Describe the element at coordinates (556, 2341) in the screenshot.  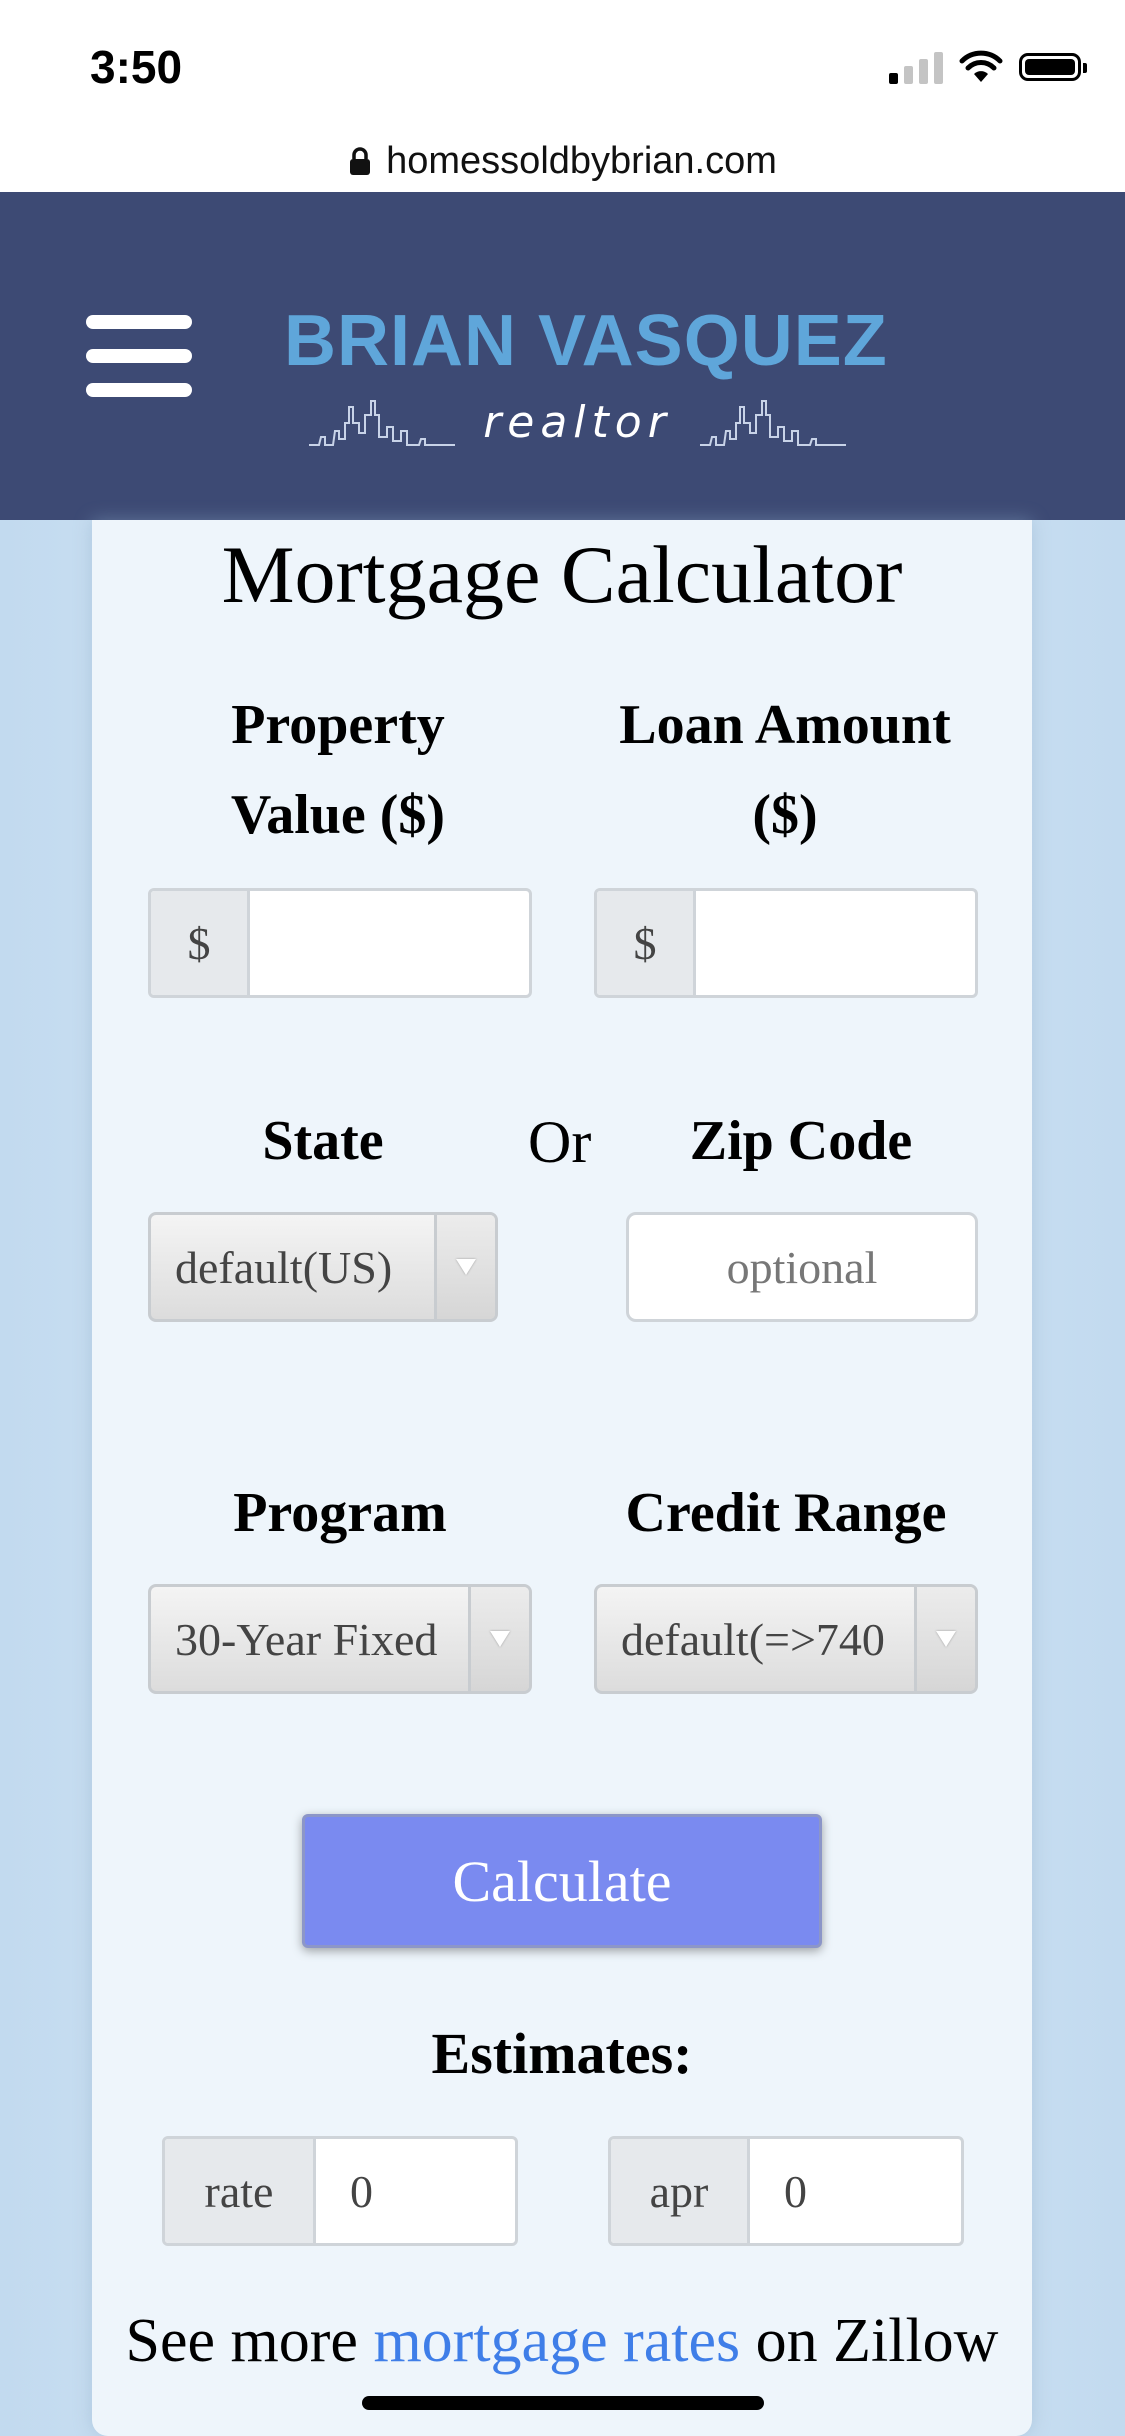
I see `mortgage-rates-link: mortgage rates` at that location.